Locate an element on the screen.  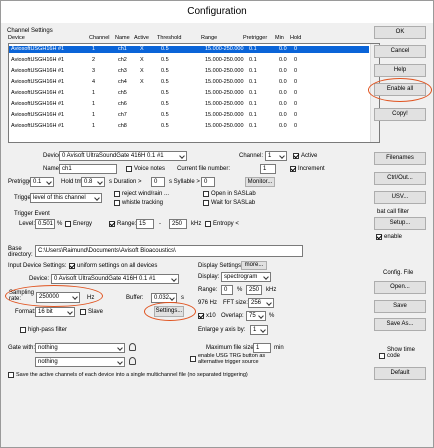
current-file-number-field: 1 is located at coordinates (268, 169).